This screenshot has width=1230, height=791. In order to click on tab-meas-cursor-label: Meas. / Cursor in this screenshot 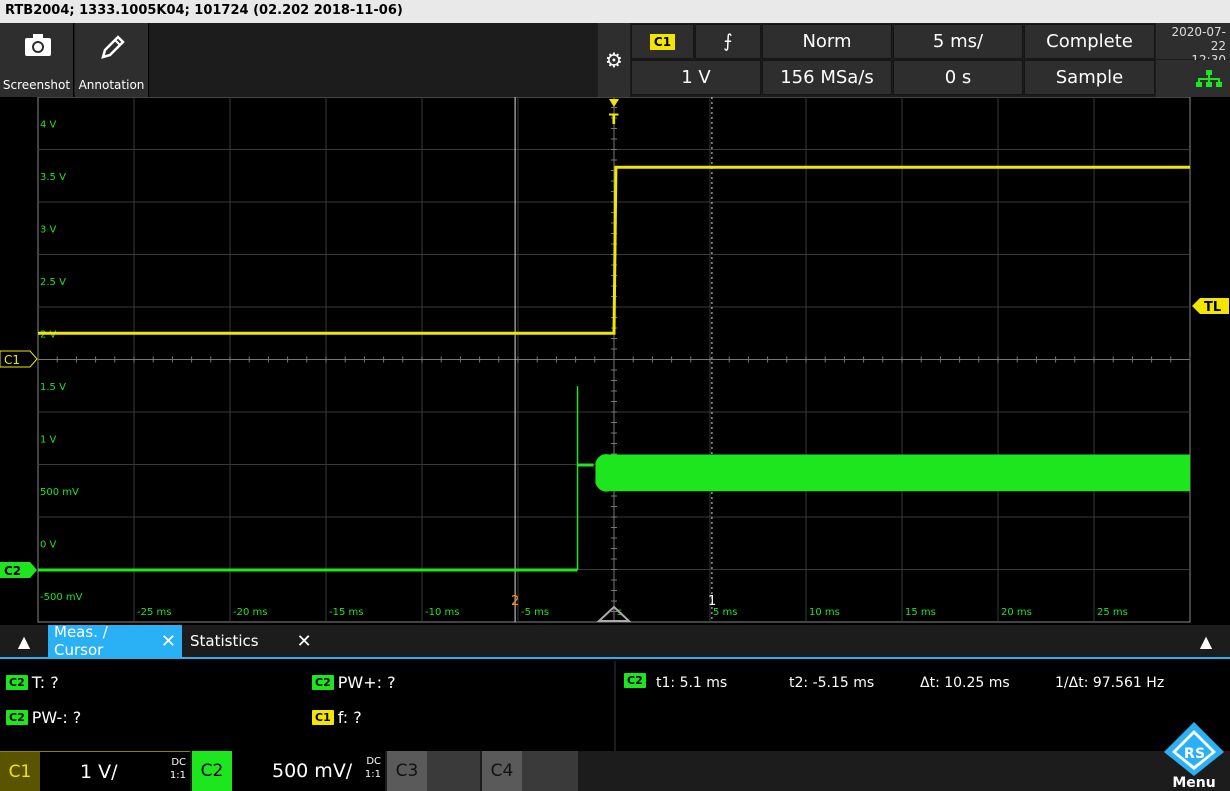, I will do `click(81, 641)`.